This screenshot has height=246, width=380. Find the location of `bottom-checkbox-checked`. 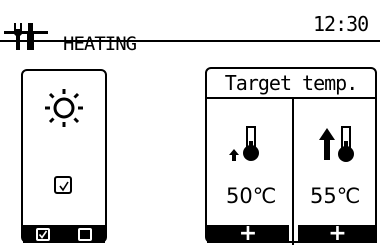

bottom-checkbox-checked is located at coordinates (43, 234).